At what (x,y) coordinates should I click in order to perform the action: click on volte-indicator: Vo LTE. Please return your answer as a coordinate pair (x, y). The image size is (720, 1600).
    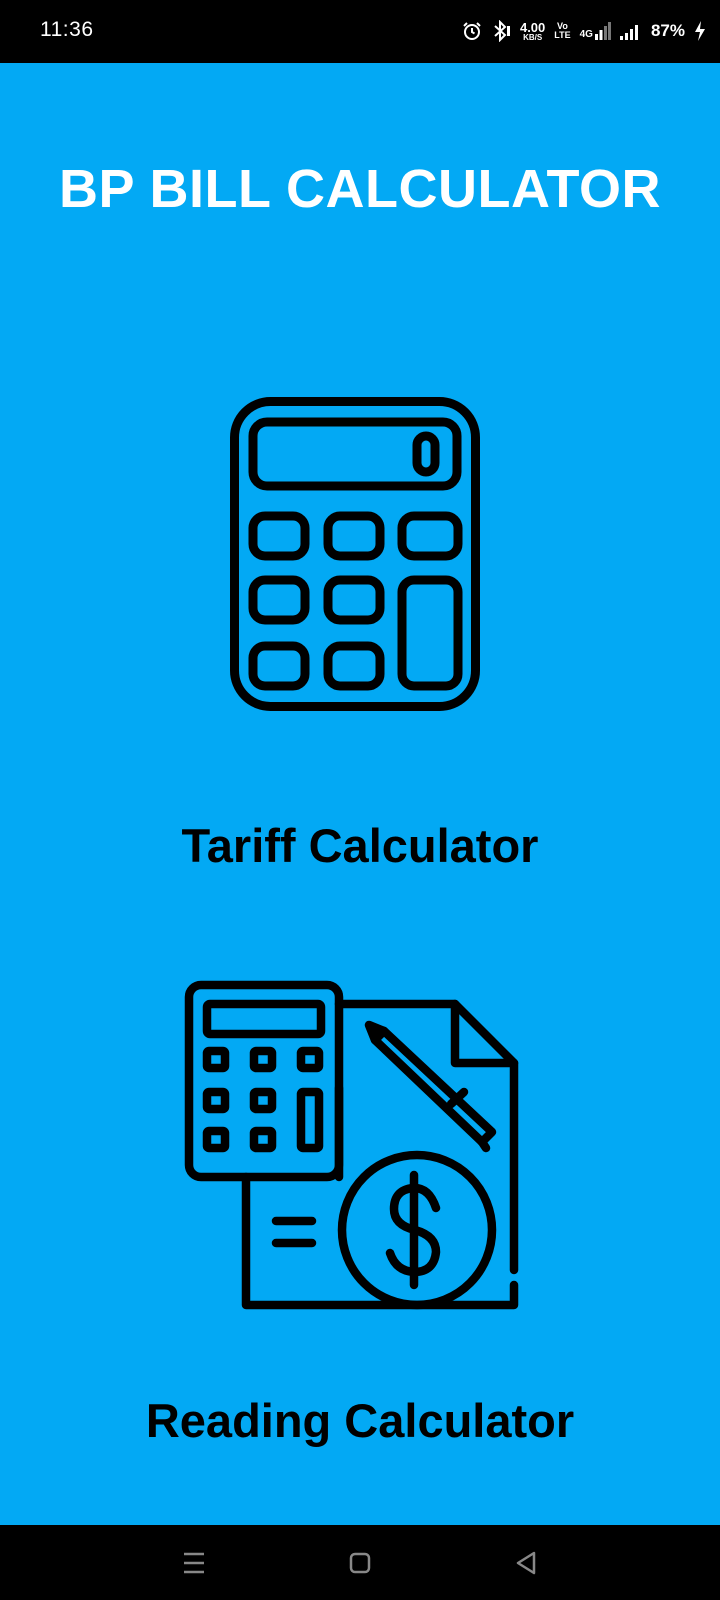
    Looking at the image, I should click on (562, 31).